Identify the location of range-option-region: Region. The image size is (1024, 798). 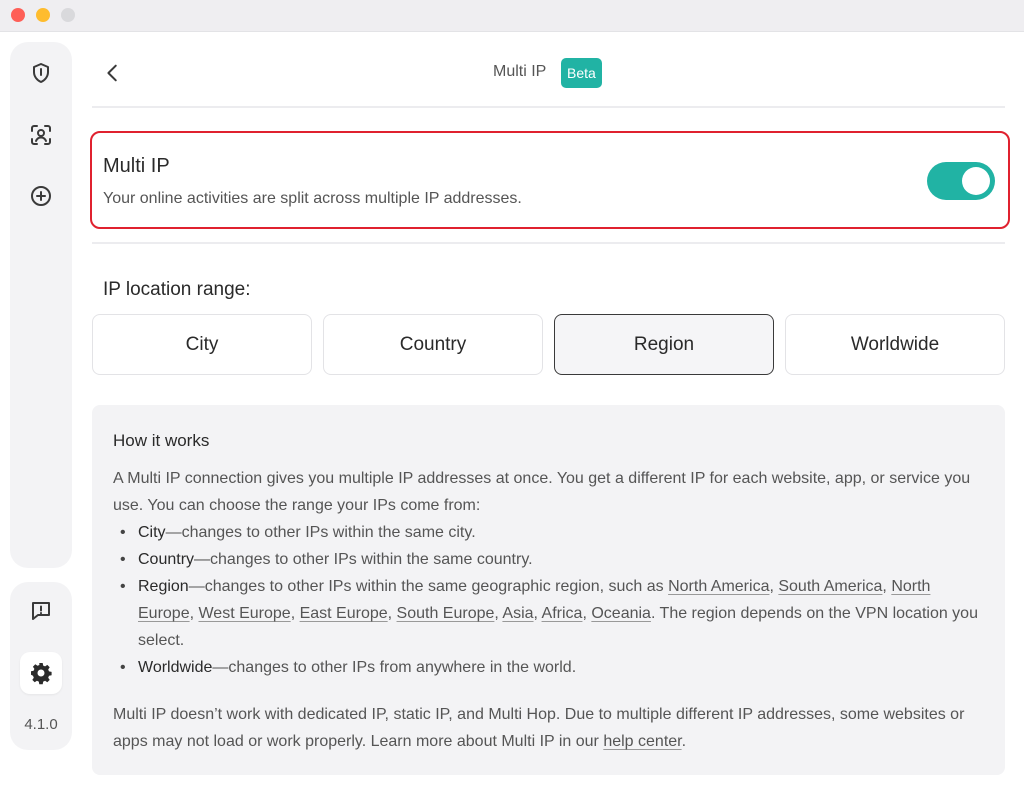
(664, 344).